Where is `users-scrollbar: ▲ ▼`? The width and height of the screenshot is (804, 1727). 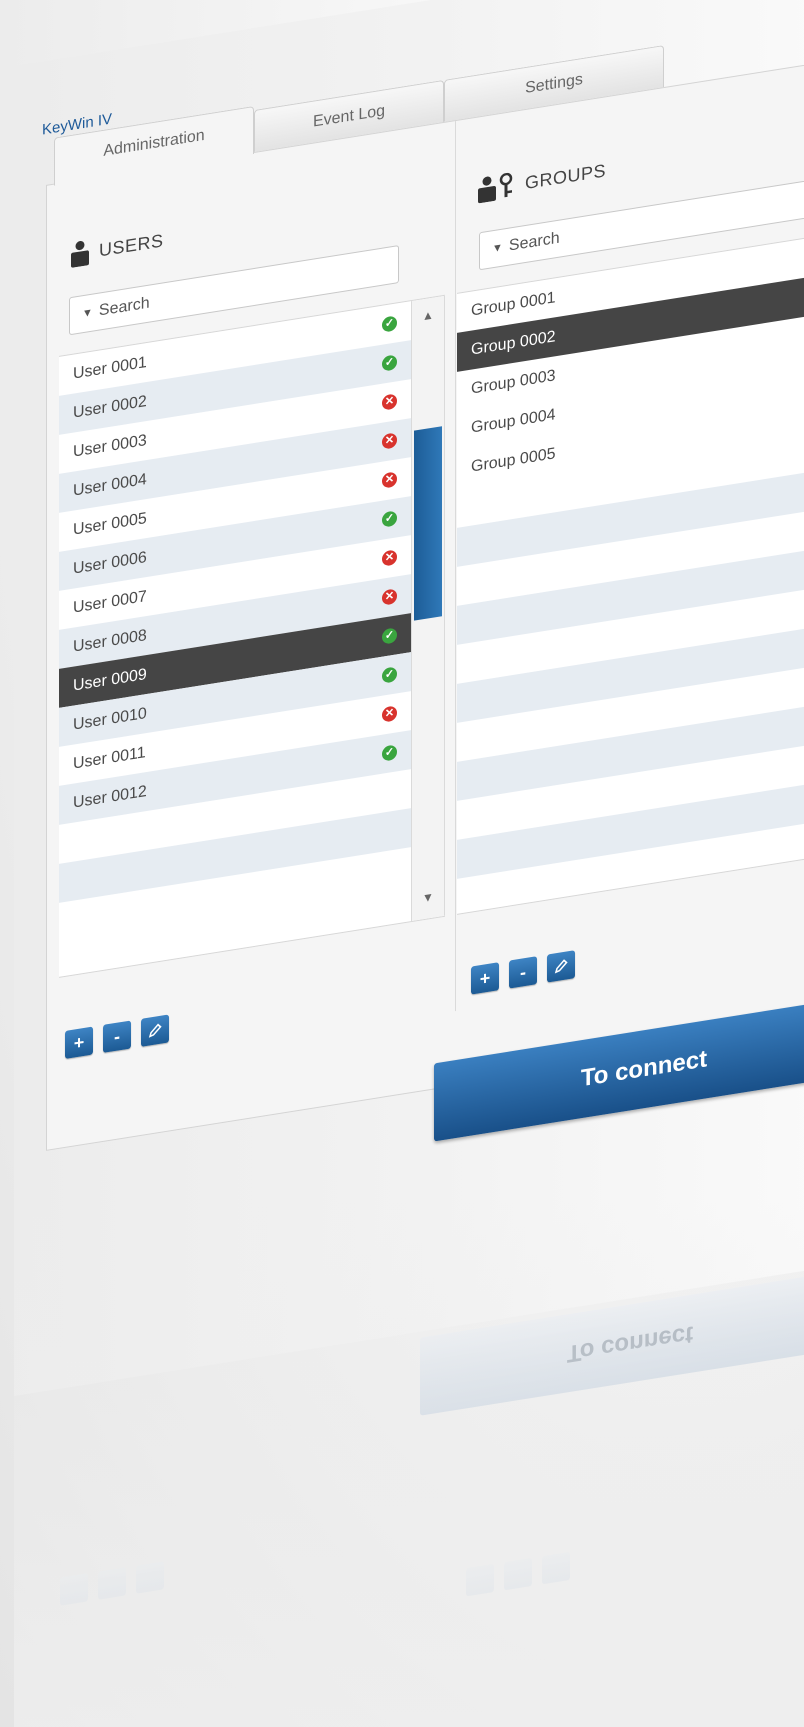 users-scrollbar: ▲ ▼ is located at coordinates (428, 608).